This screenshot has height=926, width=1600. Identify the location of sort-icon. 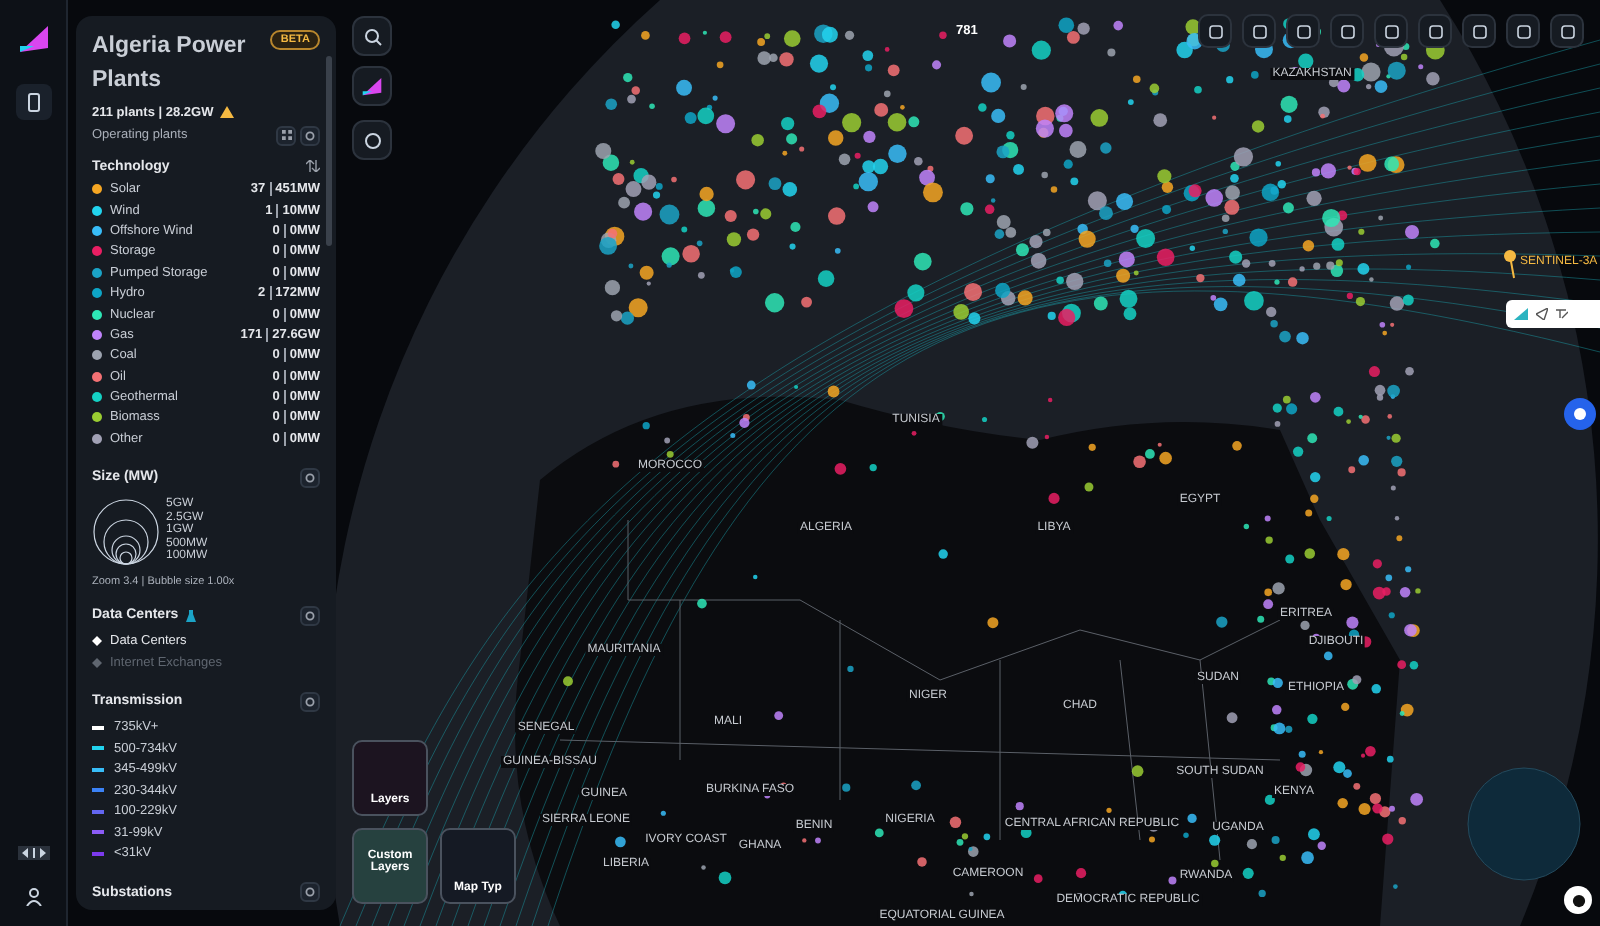
(313, 166).